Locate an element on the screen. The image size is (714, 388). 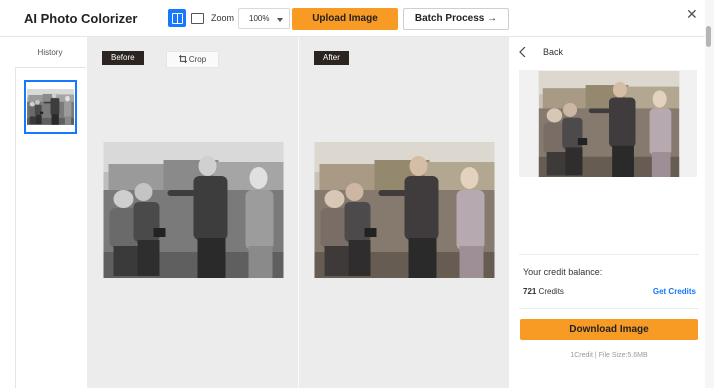
crop-label: Crop is located at coordinates (197, 59).